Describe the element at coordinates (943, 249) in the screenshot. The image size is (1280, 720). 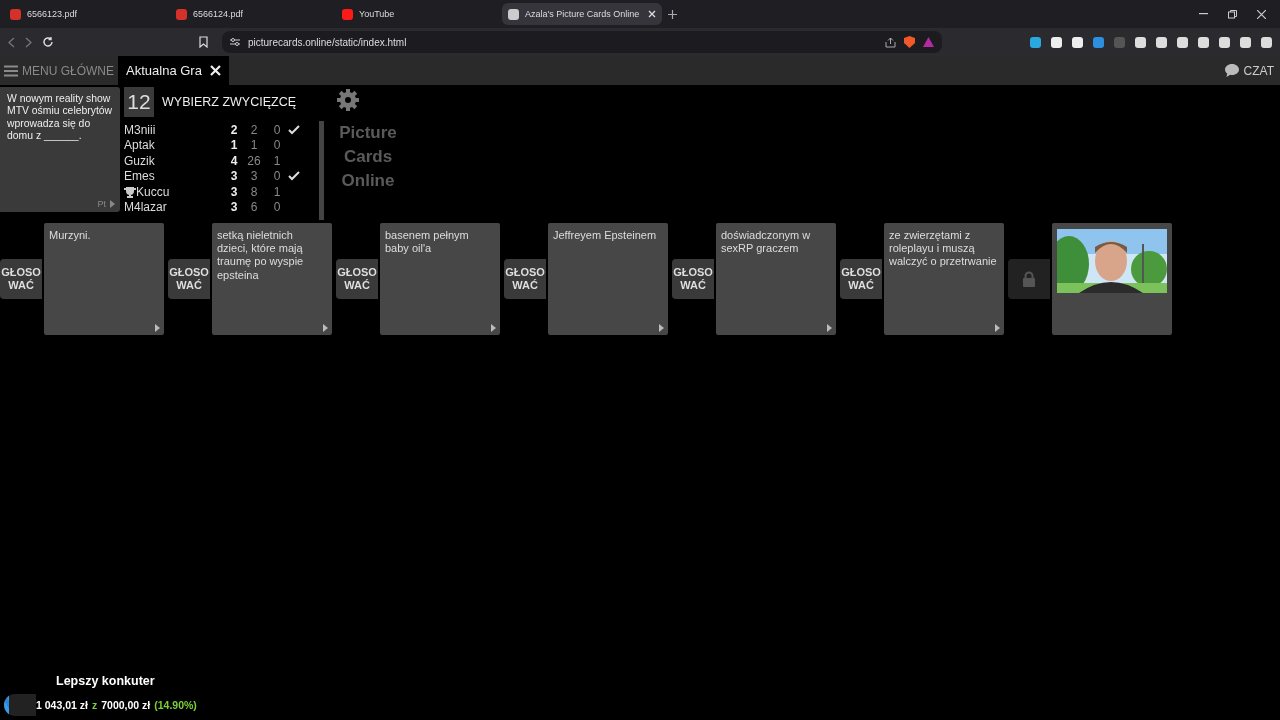
I see `answer-text: ze zwierzętami z roleplayu i muszą walczyć o przetrwanie` at that location.